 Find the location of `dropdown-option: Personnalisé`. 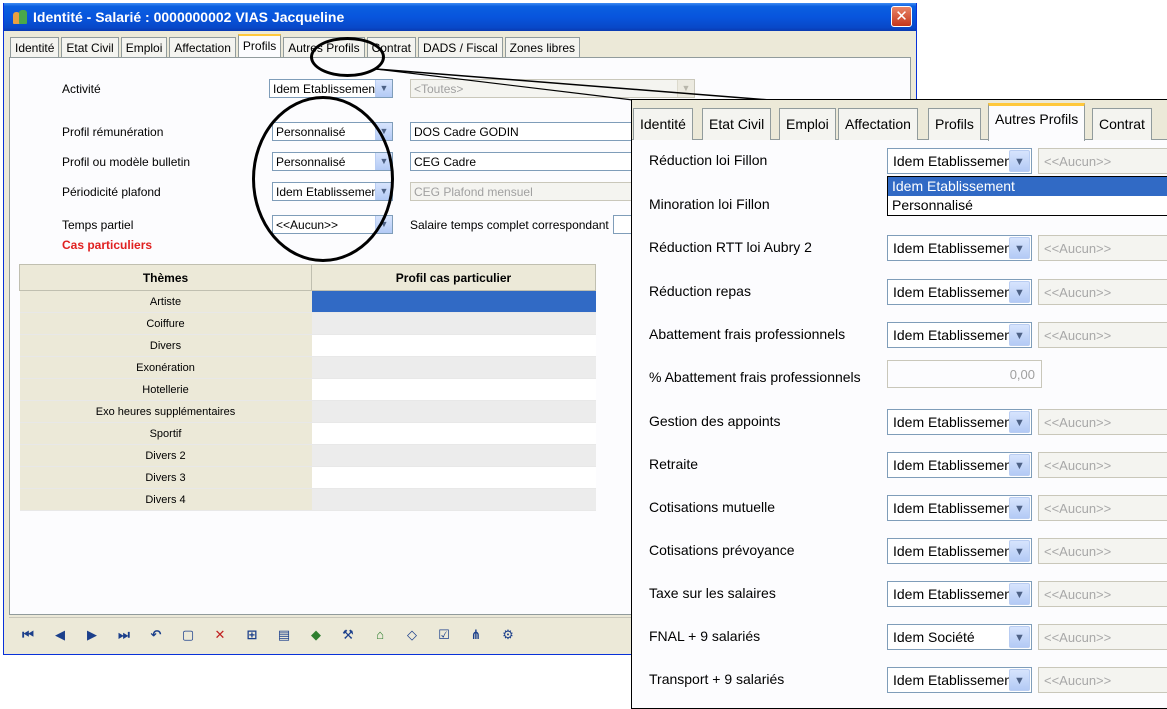

dropdown-option: Personnalisé is located at coordinates (1027, 205).